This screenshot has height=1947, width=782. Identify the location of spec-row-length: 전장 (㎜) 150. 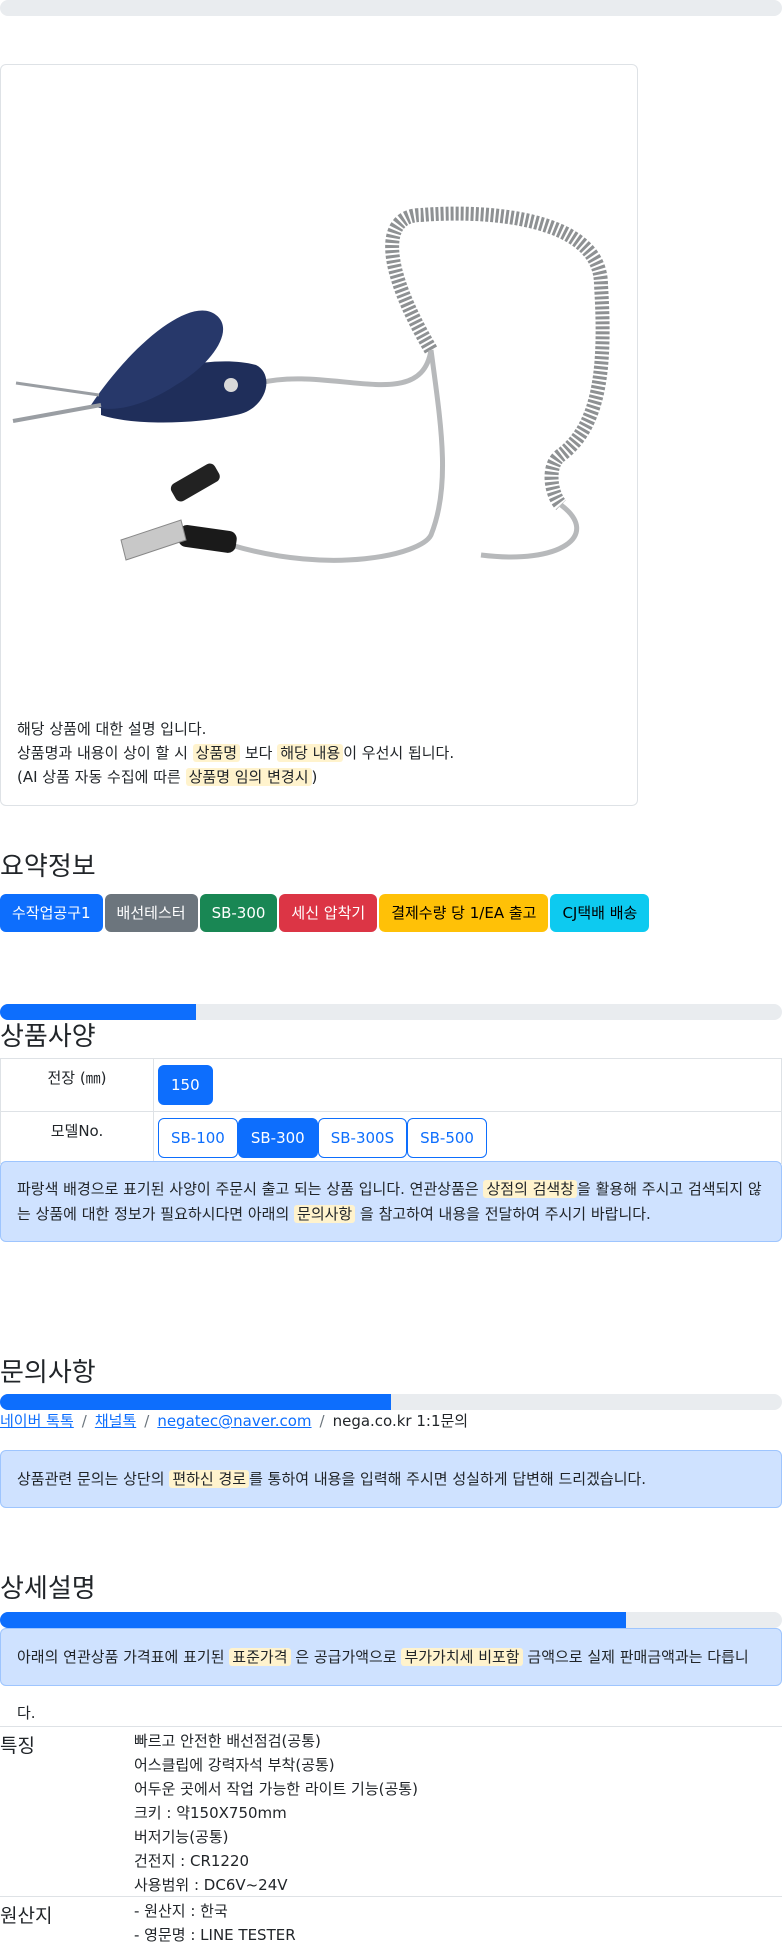
(391, 1085).